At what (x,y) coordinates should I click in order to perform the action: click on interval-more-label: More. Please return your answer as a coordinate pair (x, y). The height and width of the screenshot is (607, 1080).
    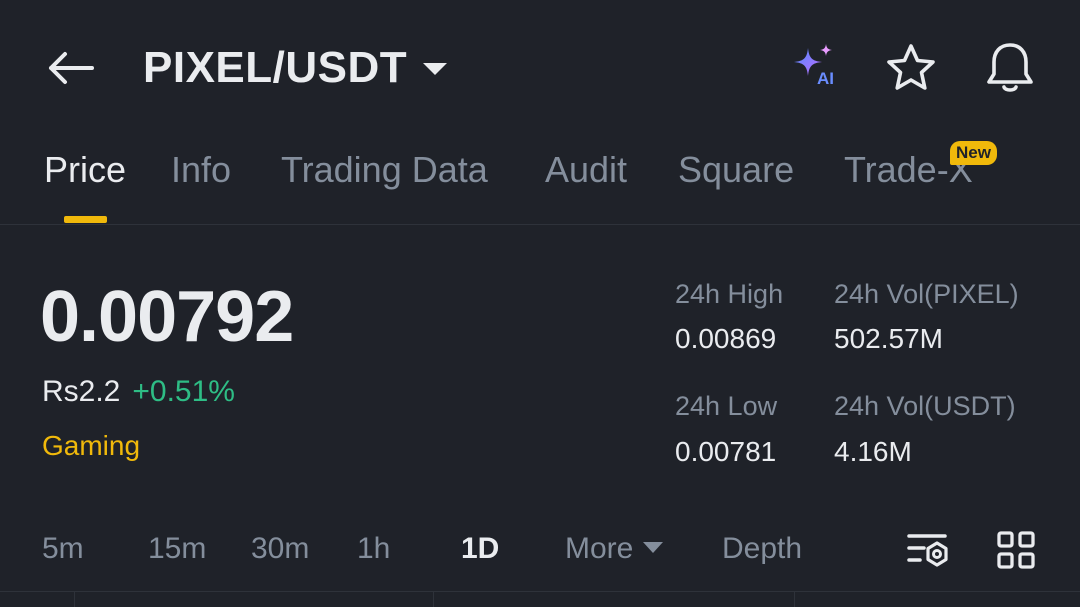
    Looking at the image, I should click on (599, 548).